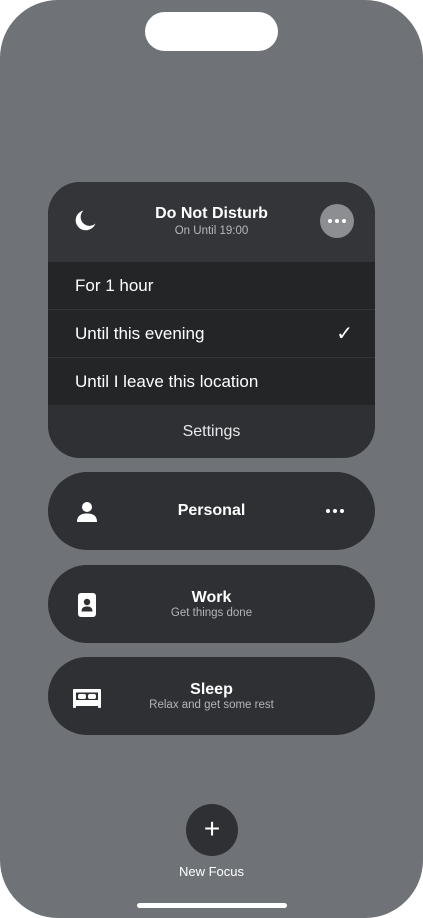  Describe the element at coordinates (211, 597) in the screenshot. I see `focus-title: Work` at that location.